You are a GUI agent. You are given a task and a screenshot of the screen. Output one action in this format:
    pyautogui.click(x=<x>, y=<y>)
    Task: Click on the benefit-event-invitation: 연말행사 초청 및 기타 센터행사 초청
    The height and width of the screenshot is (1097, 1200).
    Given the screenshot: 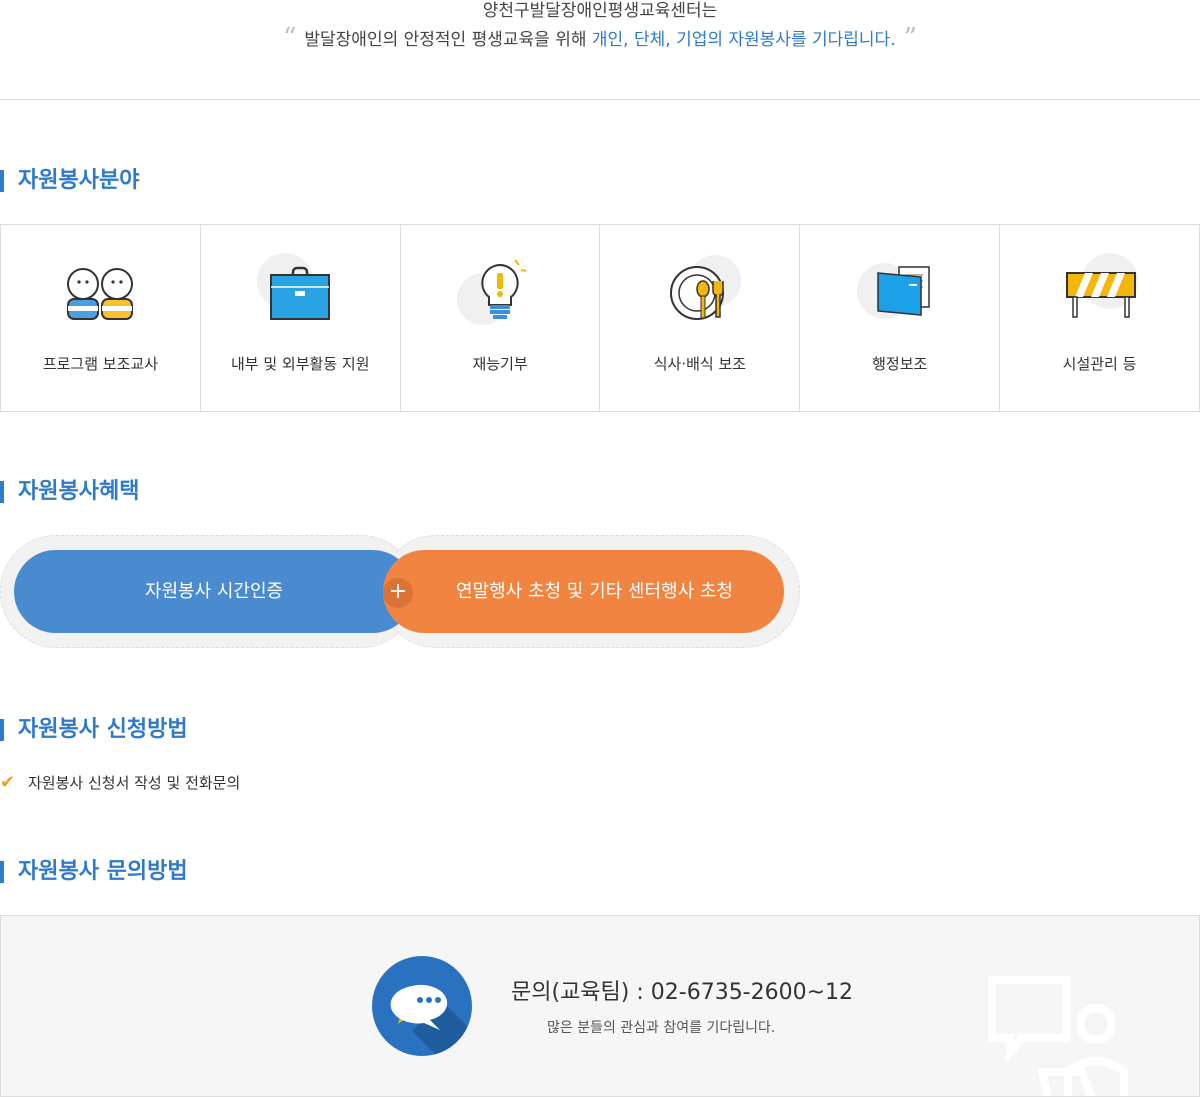 What is the action you would take?
    pyautogui.click(x=583, y=591)
    